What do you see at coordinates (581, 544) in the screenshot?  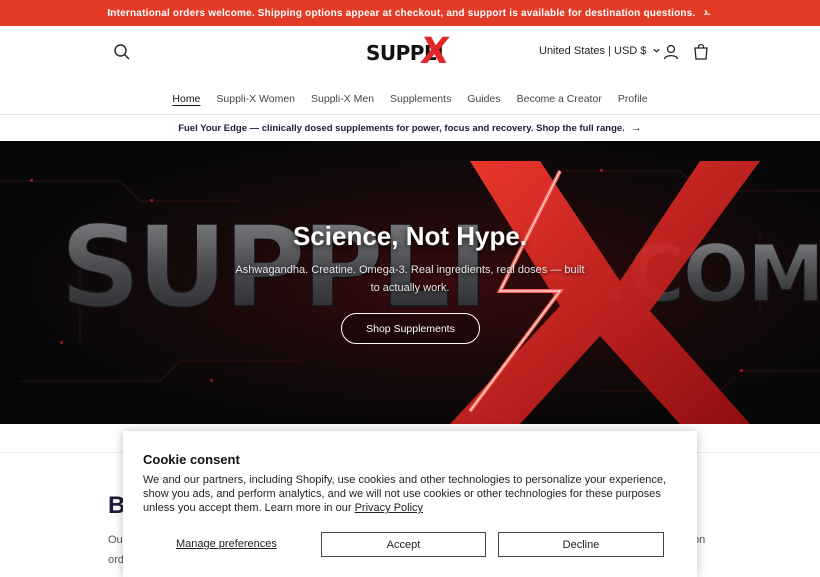 I see `decline-cookies-button: Decline` at bounding box center [581, 544].